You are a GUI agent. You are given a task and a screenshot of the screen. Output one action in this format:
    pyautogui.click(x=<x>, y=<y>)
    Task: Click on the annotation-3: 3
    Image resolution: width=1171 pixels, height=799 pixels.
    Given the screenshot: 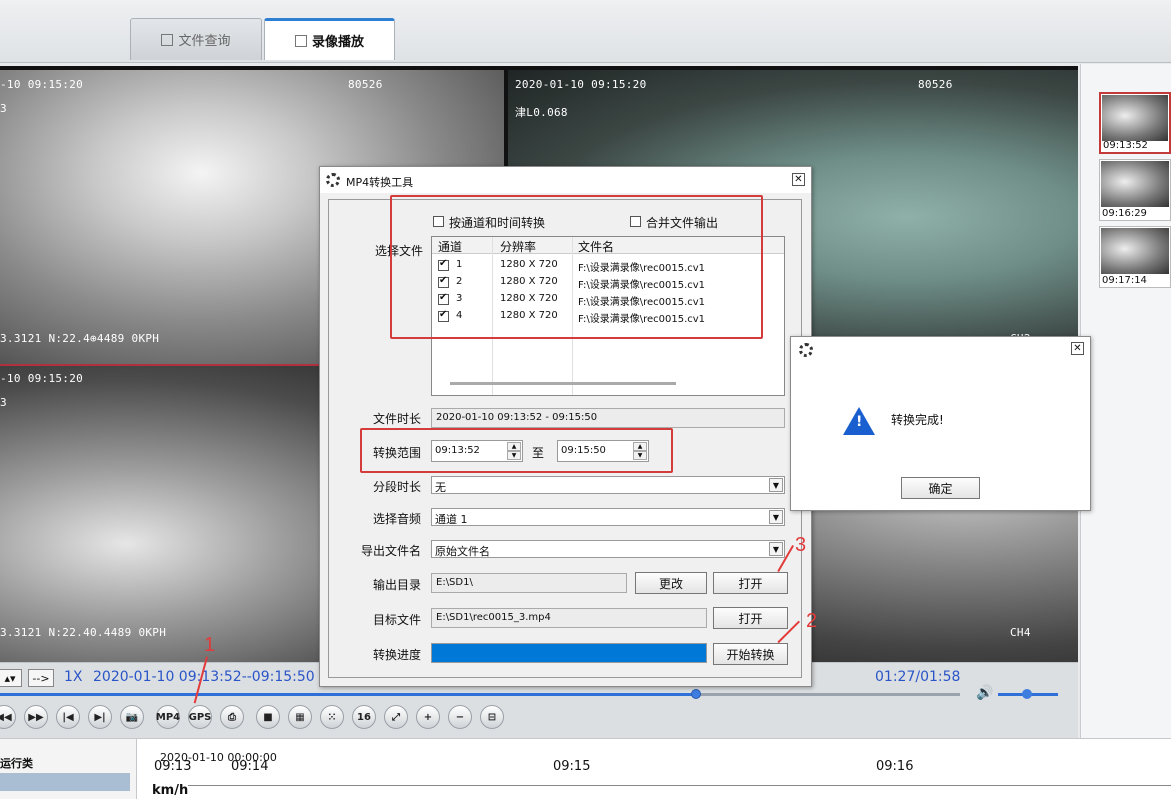 What is the action you would take?
    pyautogui.click(x=801, y=545)
    